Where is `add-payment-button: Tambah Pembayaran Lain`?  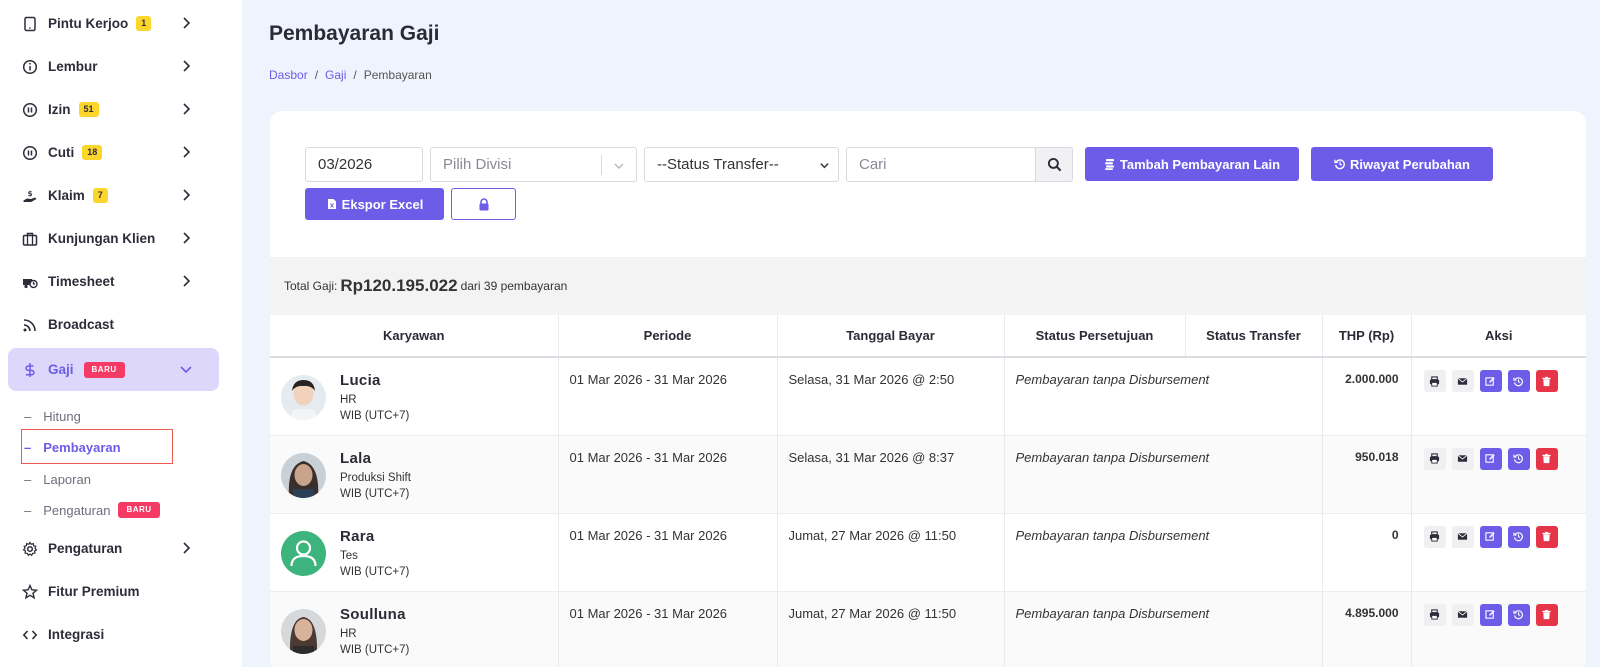
add-payment-button: Tambah Pembayaran Lain is located at coordinates (1192, 164).